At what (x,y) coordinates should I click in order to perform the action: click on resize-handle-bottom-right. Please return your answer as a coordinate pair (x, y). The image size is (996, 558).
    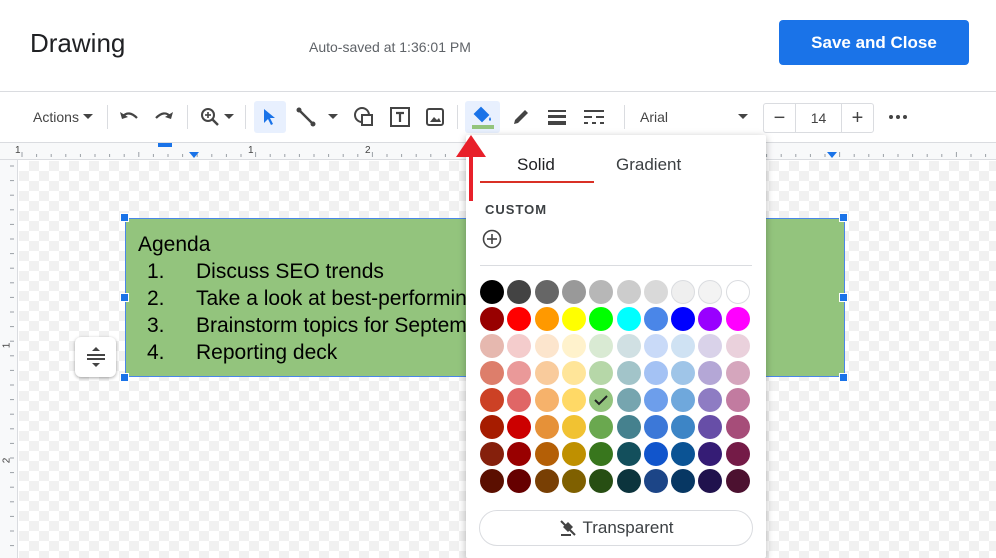
    Looking at the image, I should click on (843, 377).